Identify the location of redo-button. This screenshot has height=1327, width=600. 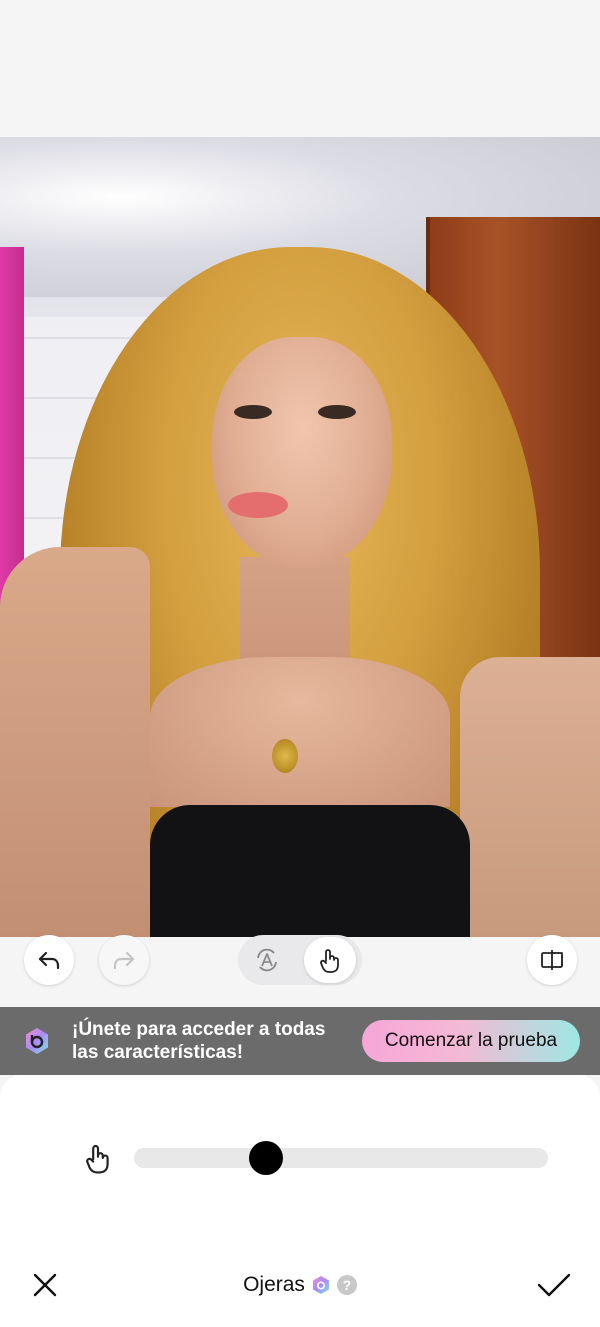
(124, 960).